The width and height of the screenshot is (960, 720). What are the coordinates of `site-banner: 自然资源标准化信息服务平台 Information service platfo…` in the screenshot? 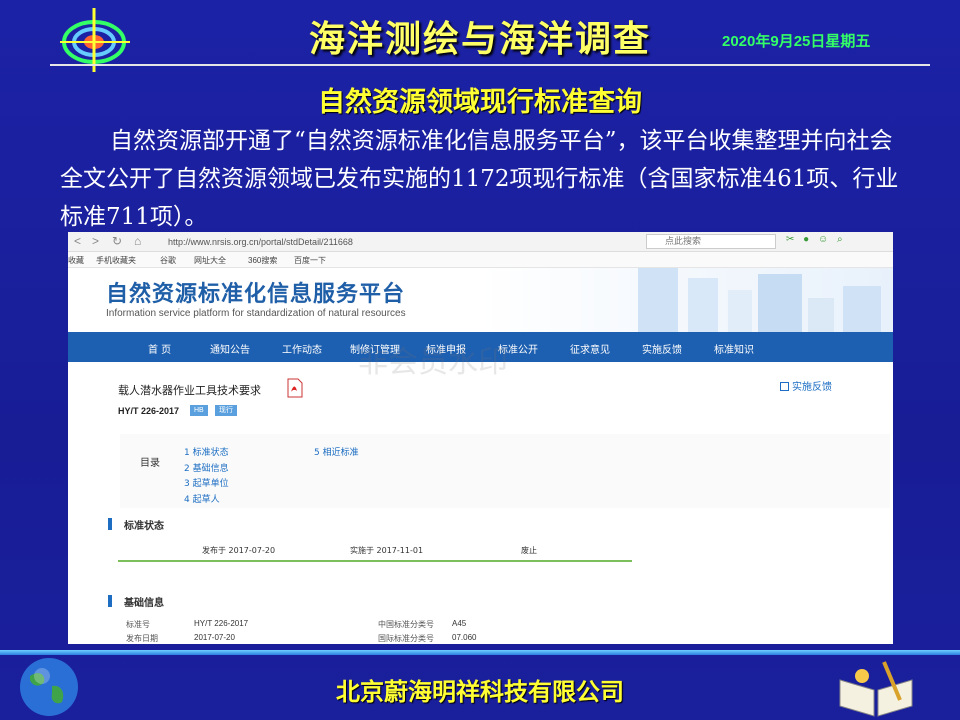 It's located at (480, 300).